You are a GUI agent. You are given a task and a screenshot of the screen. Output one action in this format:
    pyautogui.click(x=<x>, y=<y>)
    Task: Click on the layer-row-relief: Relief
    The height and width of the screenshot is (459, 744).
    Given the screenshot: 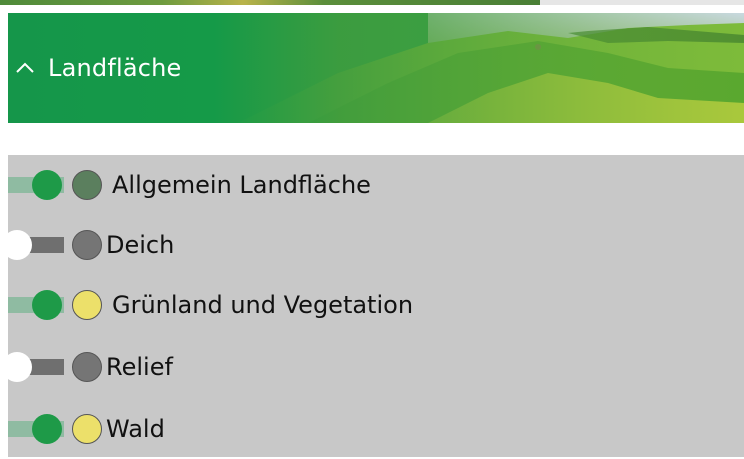 What is the action you would take?
    pyautogui.click(x=373, y=367)
    